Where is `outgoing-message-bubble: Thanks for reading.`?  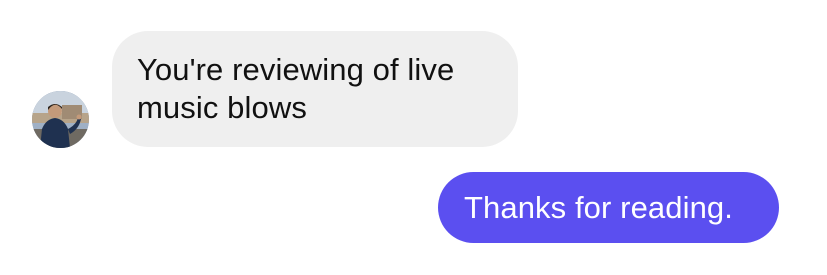 outgoing-message-bubble: Thanks for reading. is located at coordinates (608, 207).